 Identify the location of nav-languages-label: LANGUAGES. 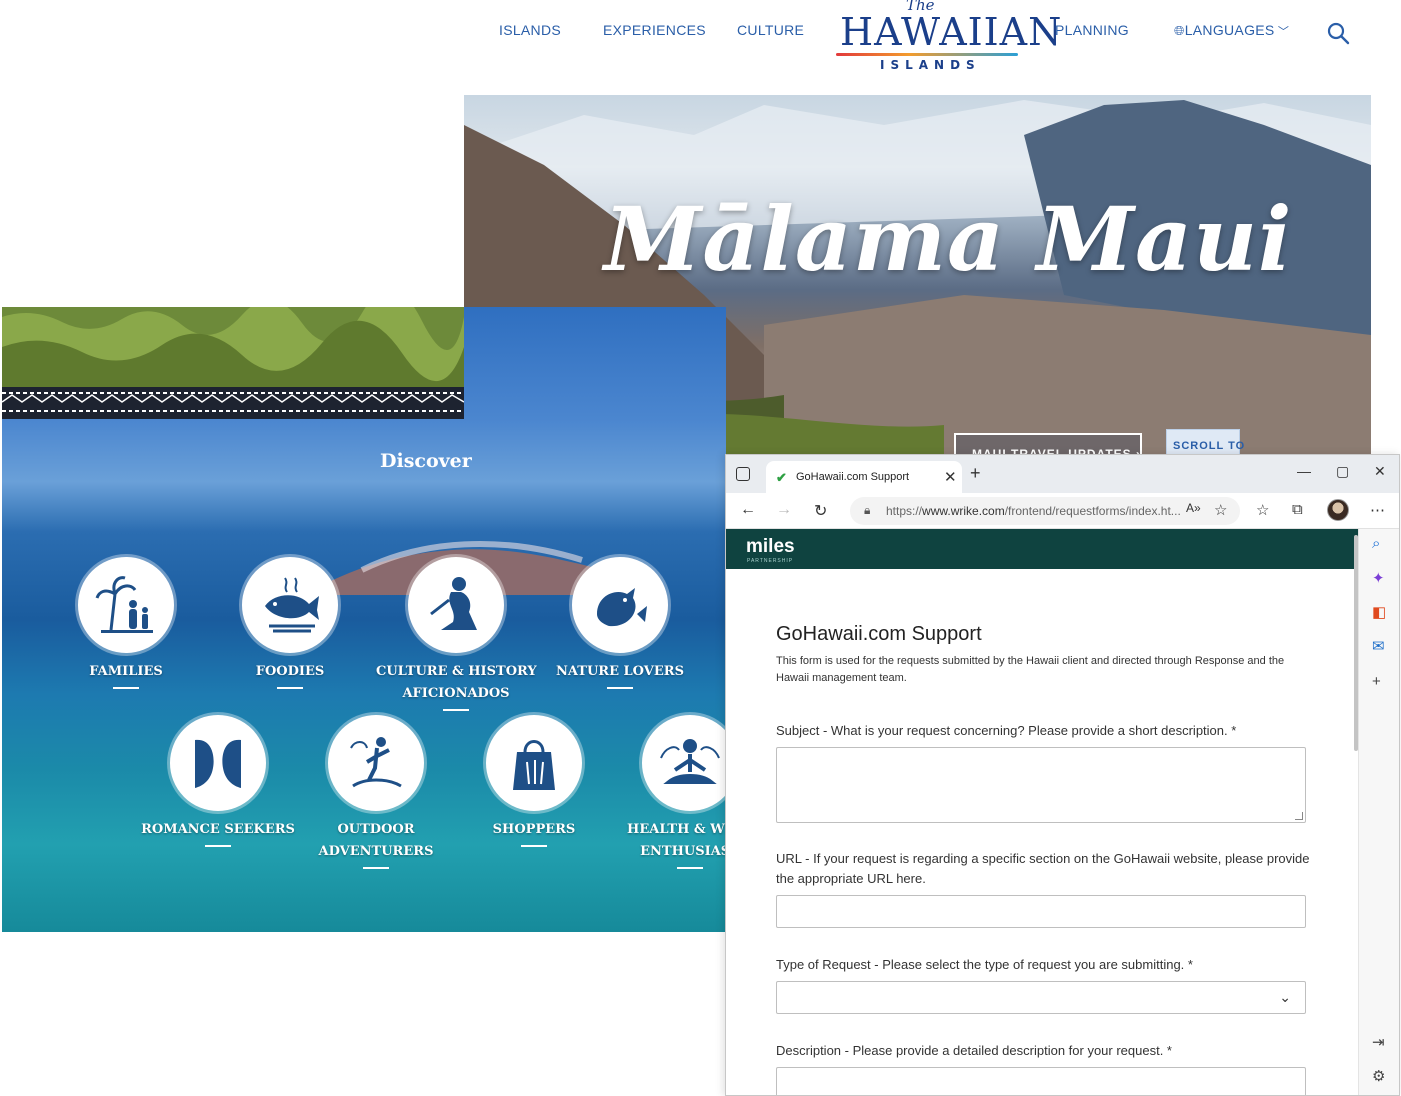
(1229, 30).